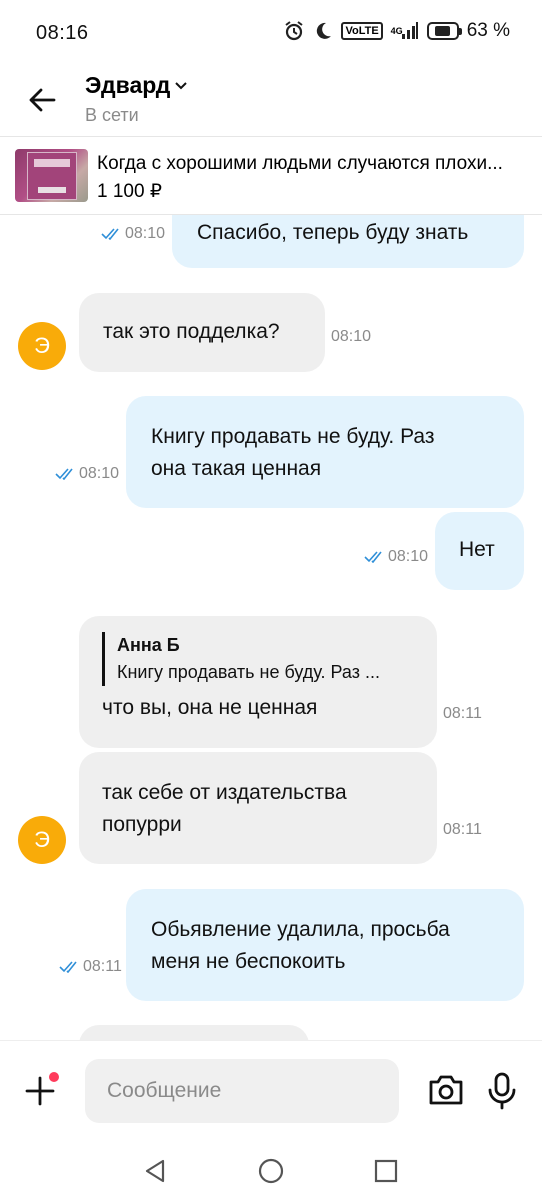 The image size is (542, 1200). What do you see at coordinates (181, 85) in the screenshot?
I see `chevron-down-icon` at bounding box center [181, 85].